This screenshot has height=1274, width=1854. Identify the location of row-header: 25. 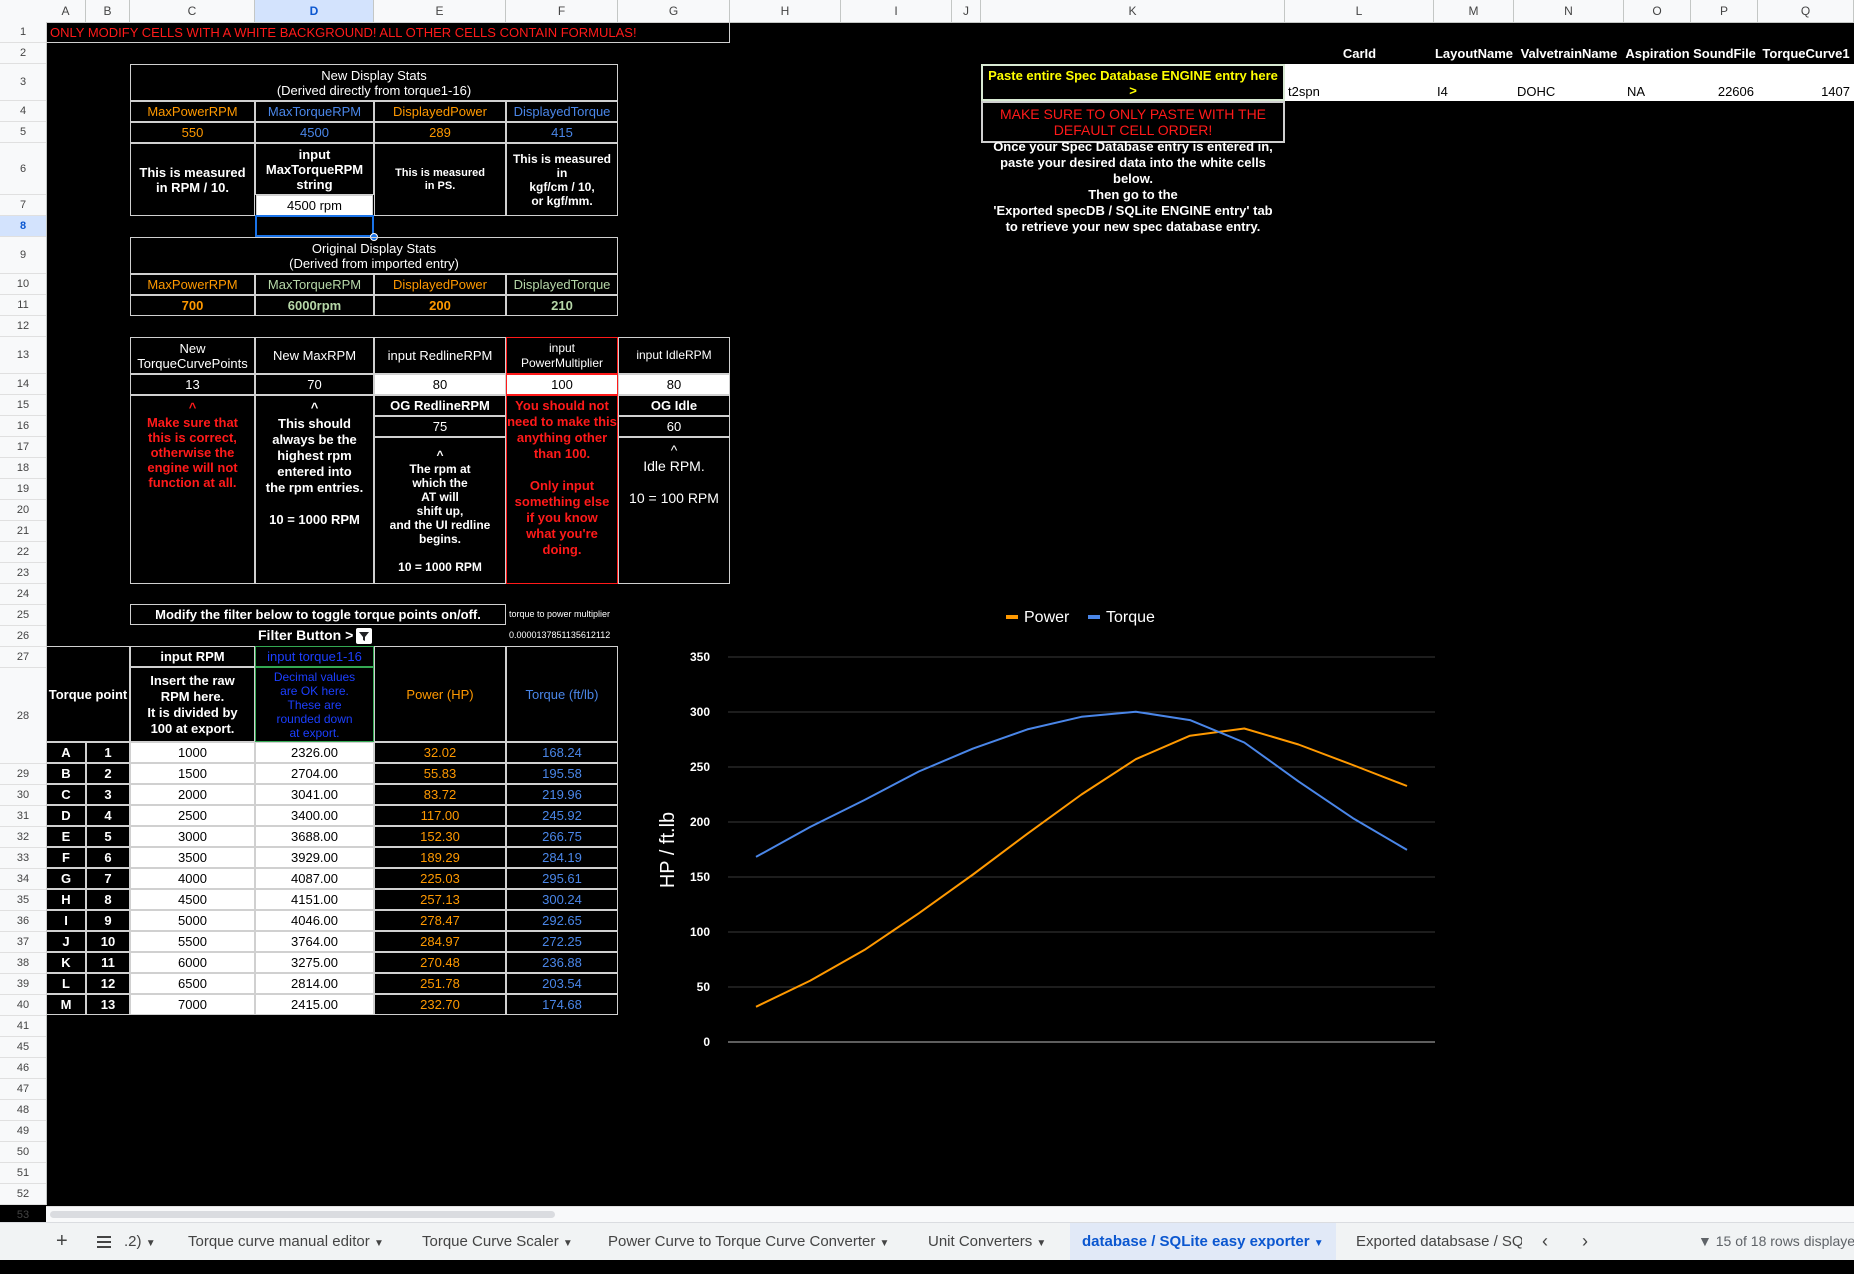
(23, 615).